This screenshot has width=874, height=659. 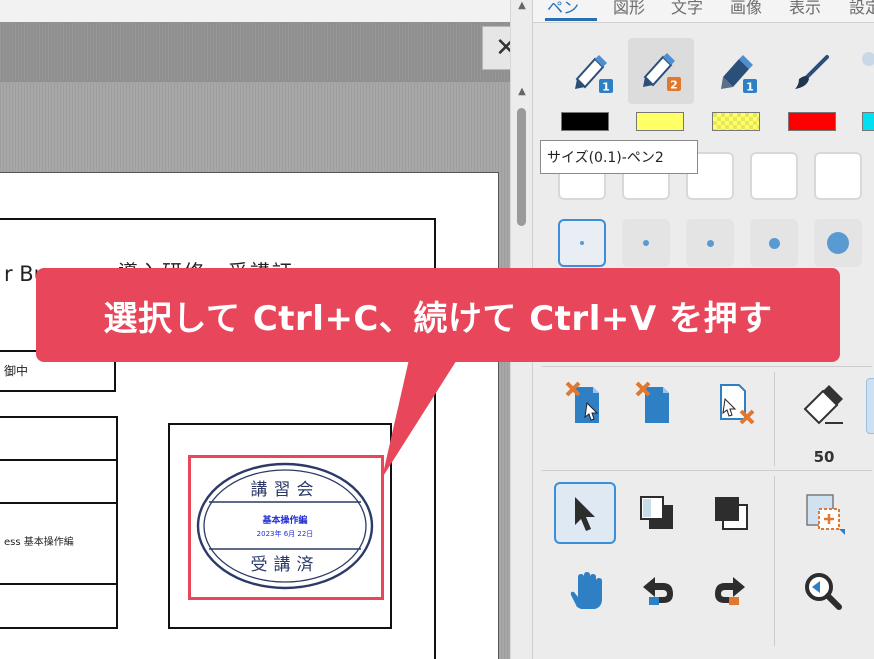 What do you see at coordinates (284, 520) in the screenshot?
I see `stamp-course: 基本操作編` at bounding box center [284, 520].